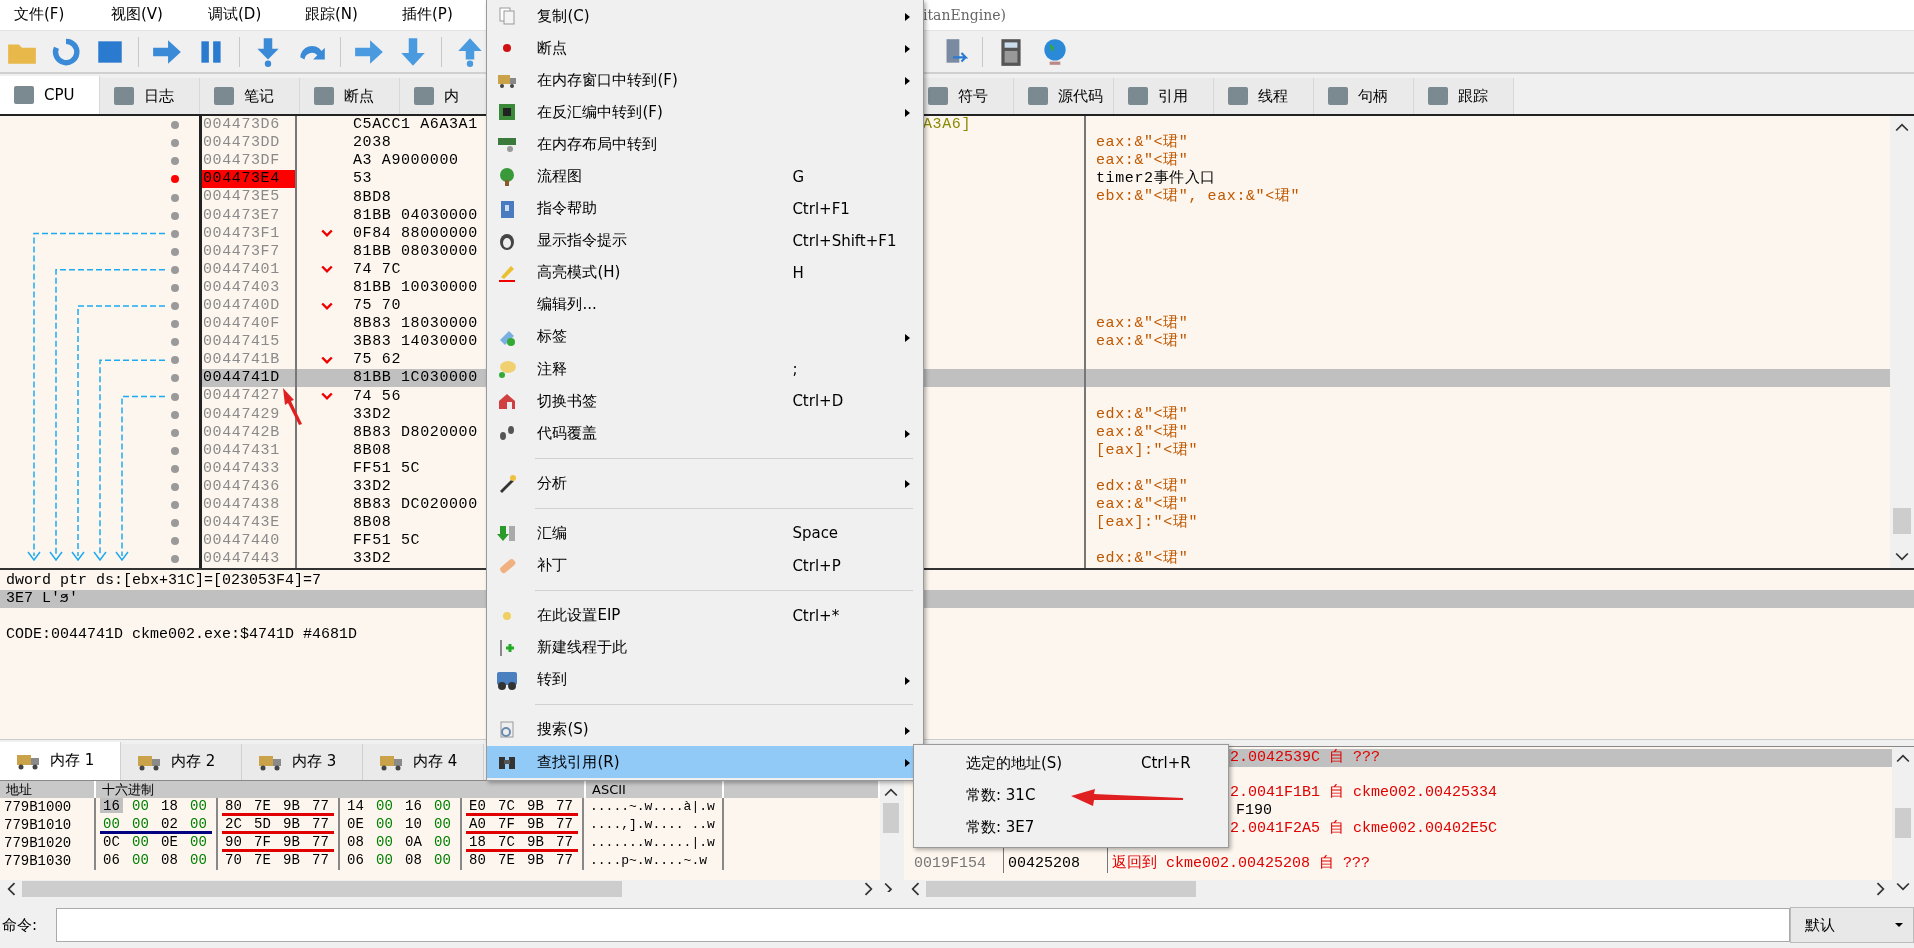 The image size is (1914, 948). What do you see at coordinates (705, 679) in the screenshot?
I see `menu-item: 转到` at bounding box center [705, 679].